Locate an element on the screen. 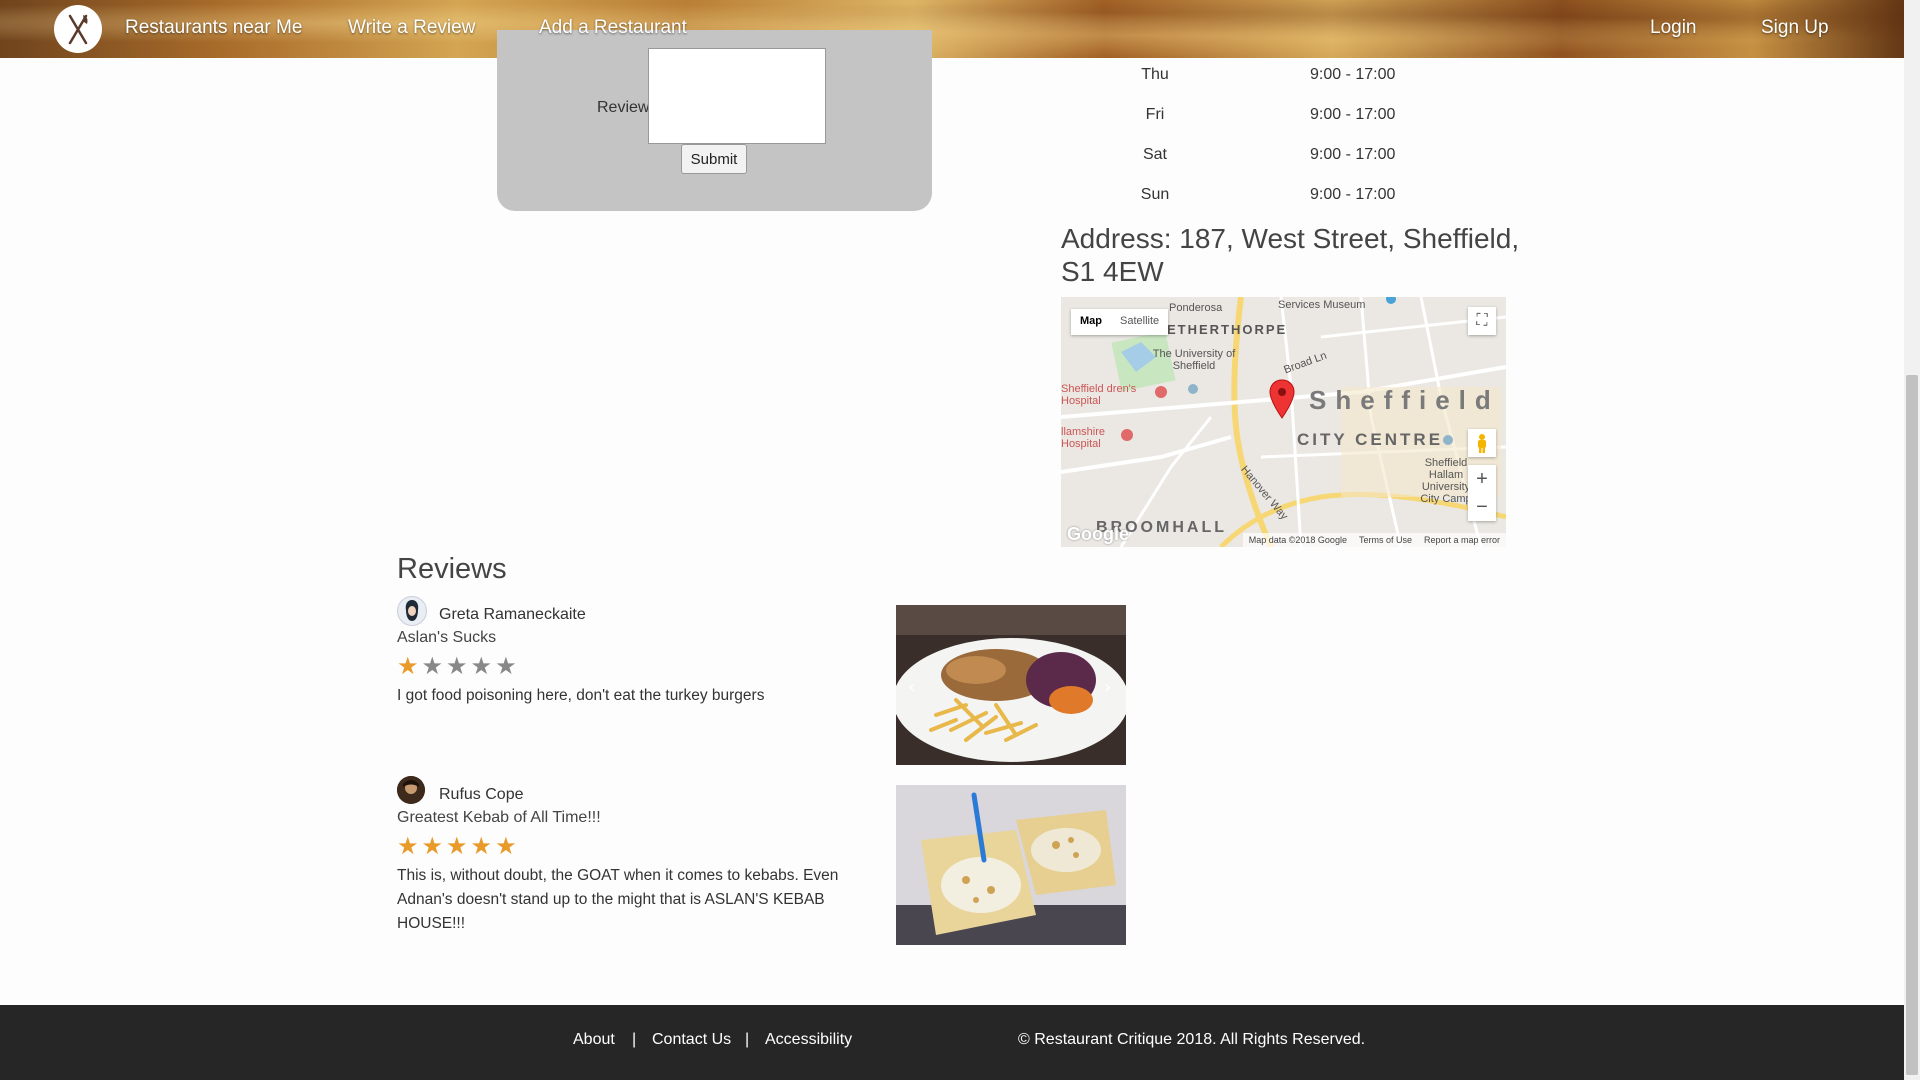 The height and width of the screenshot is (1080, 1920). map-terms-link: Terms of Use is located at coordinates (1385, 540).